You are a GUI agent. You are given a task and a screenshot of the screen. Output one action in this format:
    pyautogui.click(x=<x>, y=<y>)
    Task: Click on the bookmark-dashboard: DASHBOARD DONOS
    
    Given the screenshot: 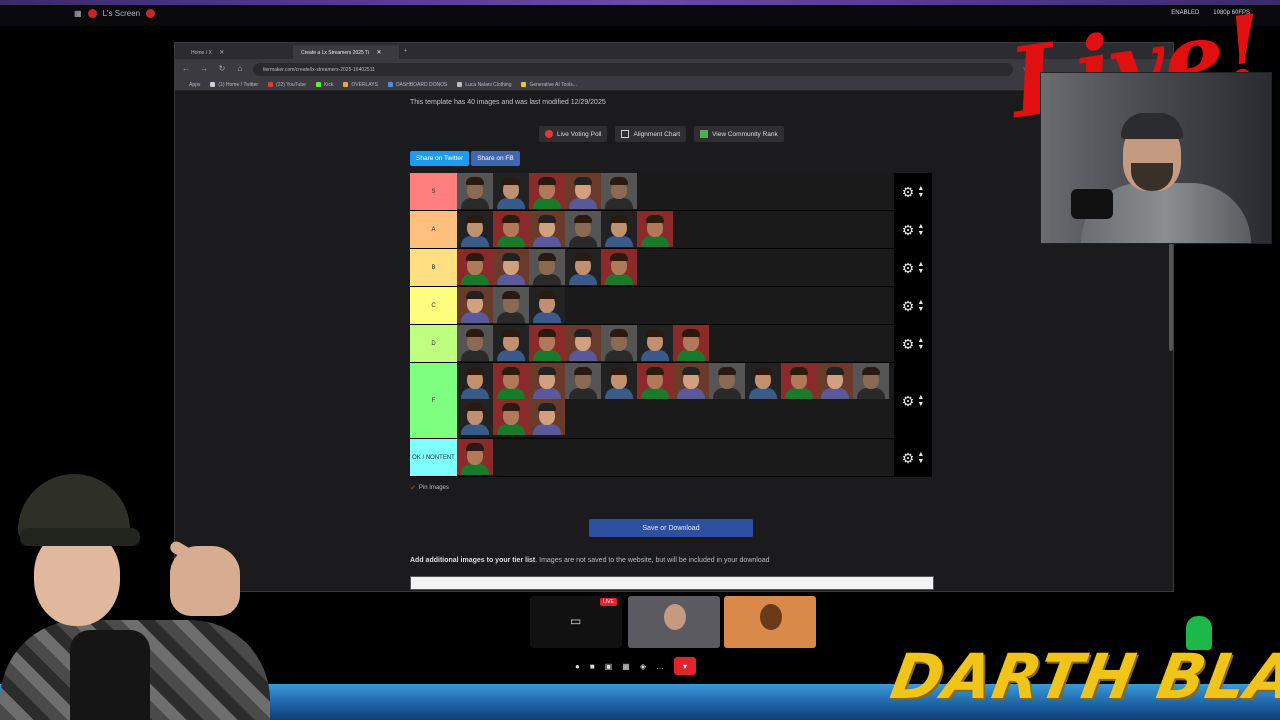 What is the action you would take?
    pyautogui.click(x=417, y=85)
    